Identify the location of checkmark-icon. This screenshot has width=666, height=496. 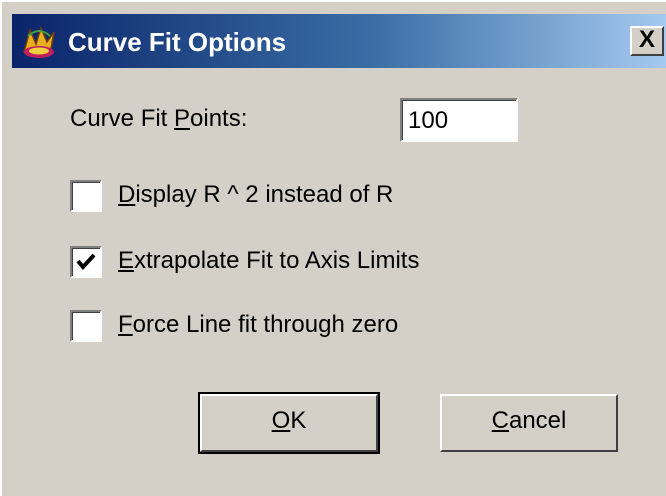
(86, 262).